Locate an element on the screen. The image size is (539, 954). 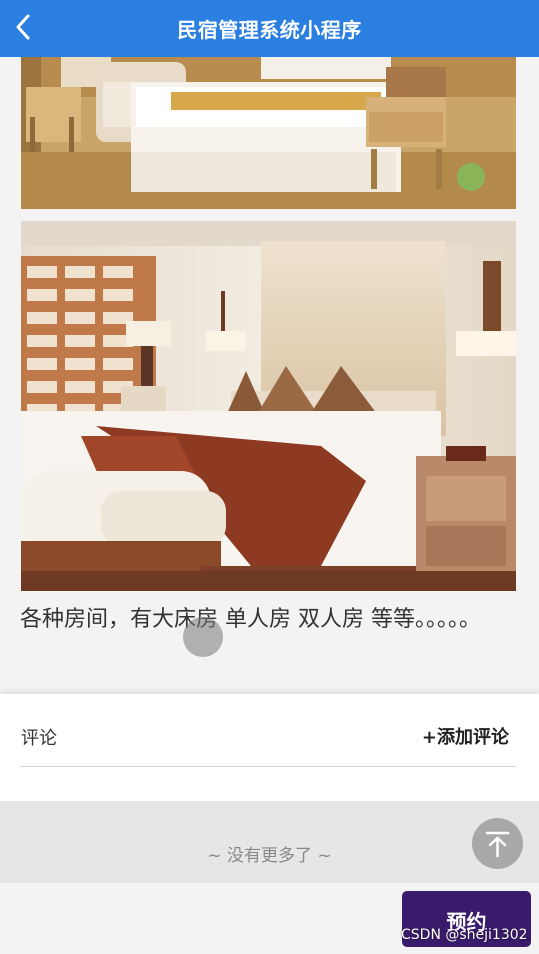
watermark: CSDN @sheji1302 is located at coordinates (464, 935).